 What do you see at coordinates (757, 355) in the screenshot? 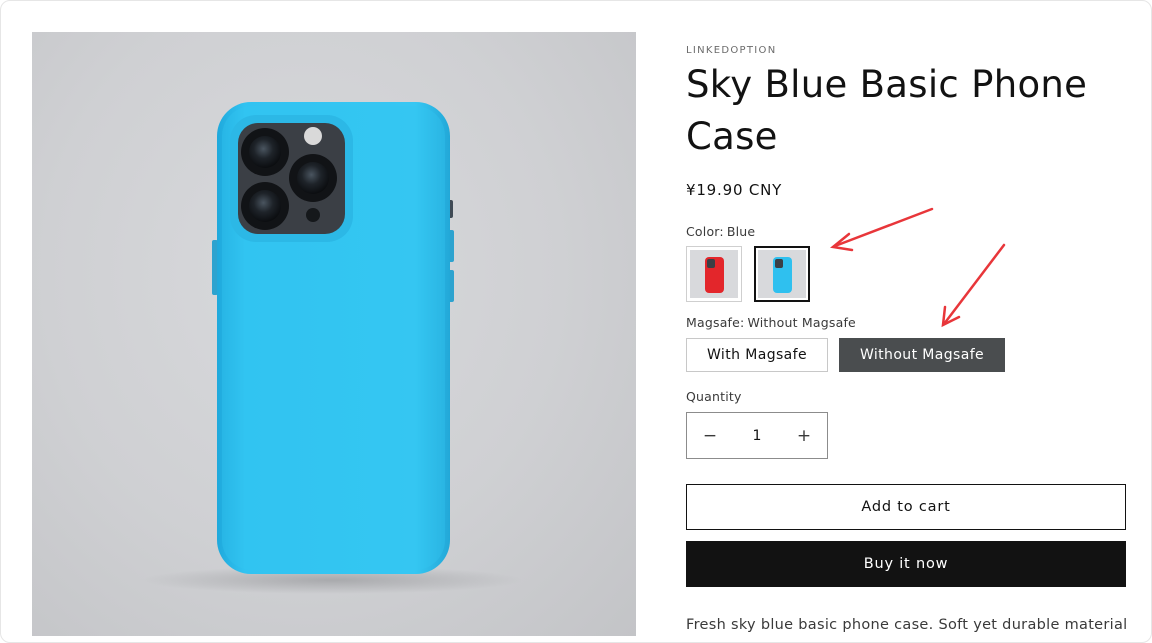
I see `option-with-magsafe: With Magsafe` at bounding box center [757, 355].